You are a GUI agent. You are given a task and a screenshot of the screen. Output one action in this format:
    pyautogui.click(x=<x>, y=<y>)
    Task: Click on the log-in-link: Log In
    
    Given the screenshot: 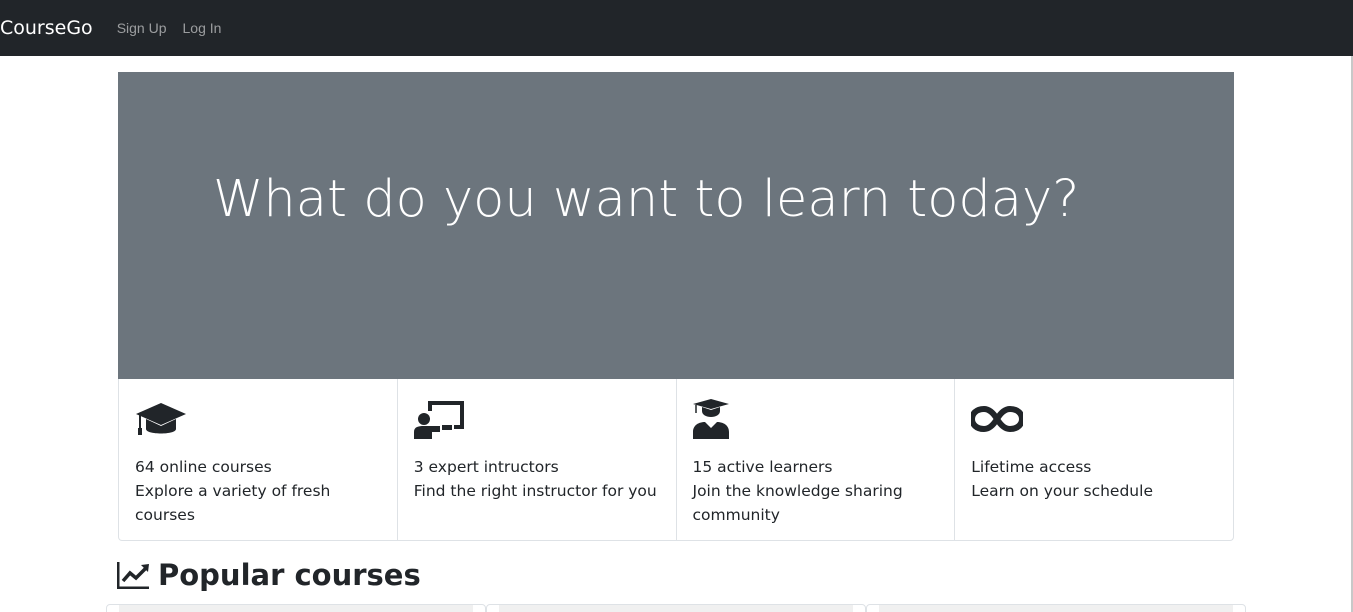 What is the action you would take?
    pyautogui.click(x=202, y=28)
    